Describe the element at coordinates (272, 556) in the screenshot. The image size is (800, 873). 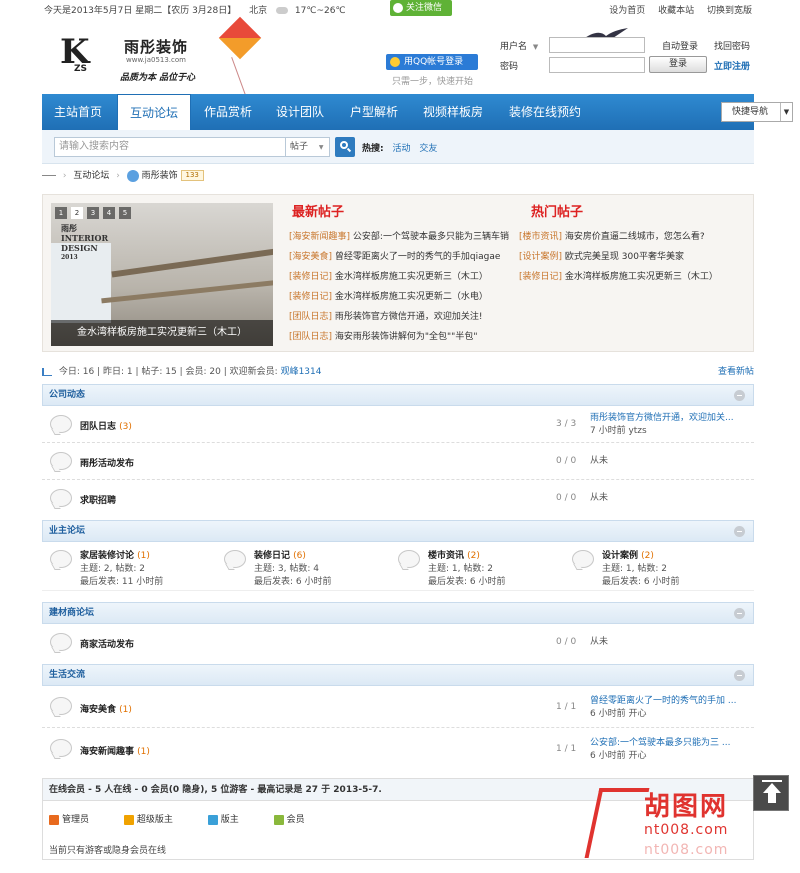
I see `forum-name-text: 装修日记` at that location.